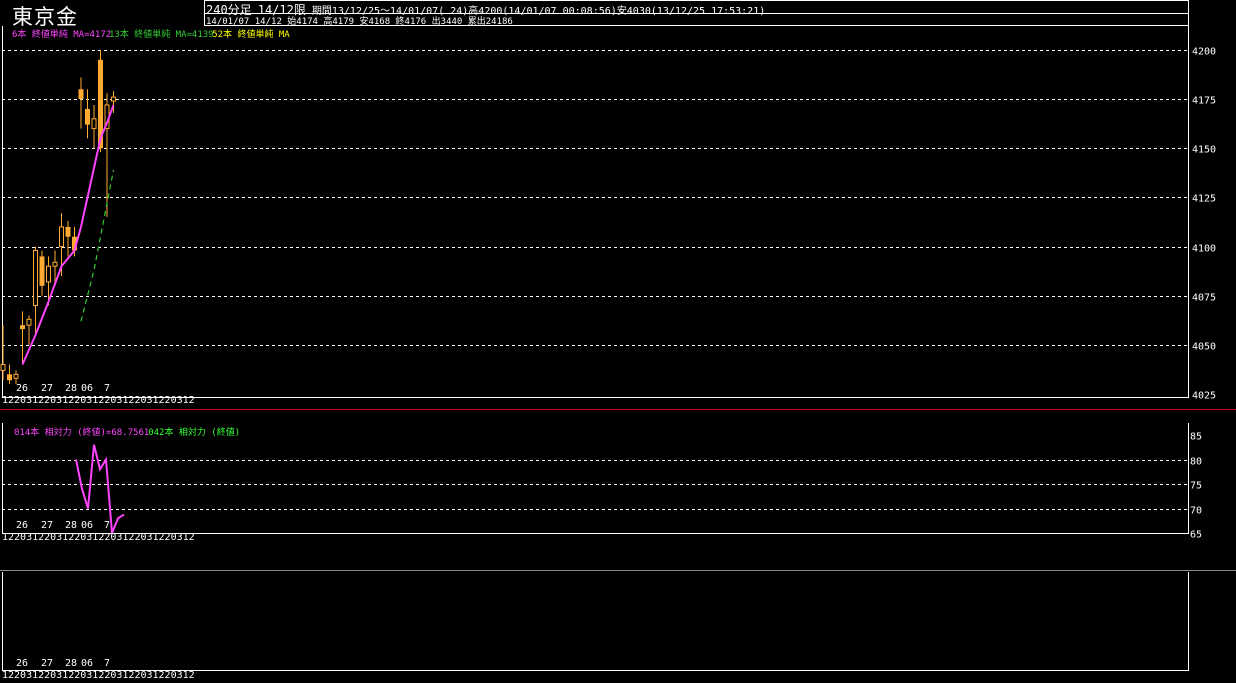 This screenshot has width=1236, height=683. What do you see at coordinates (97, 245) in the screenshot?
I see `ma13-line` at bounding box center [97, 245].